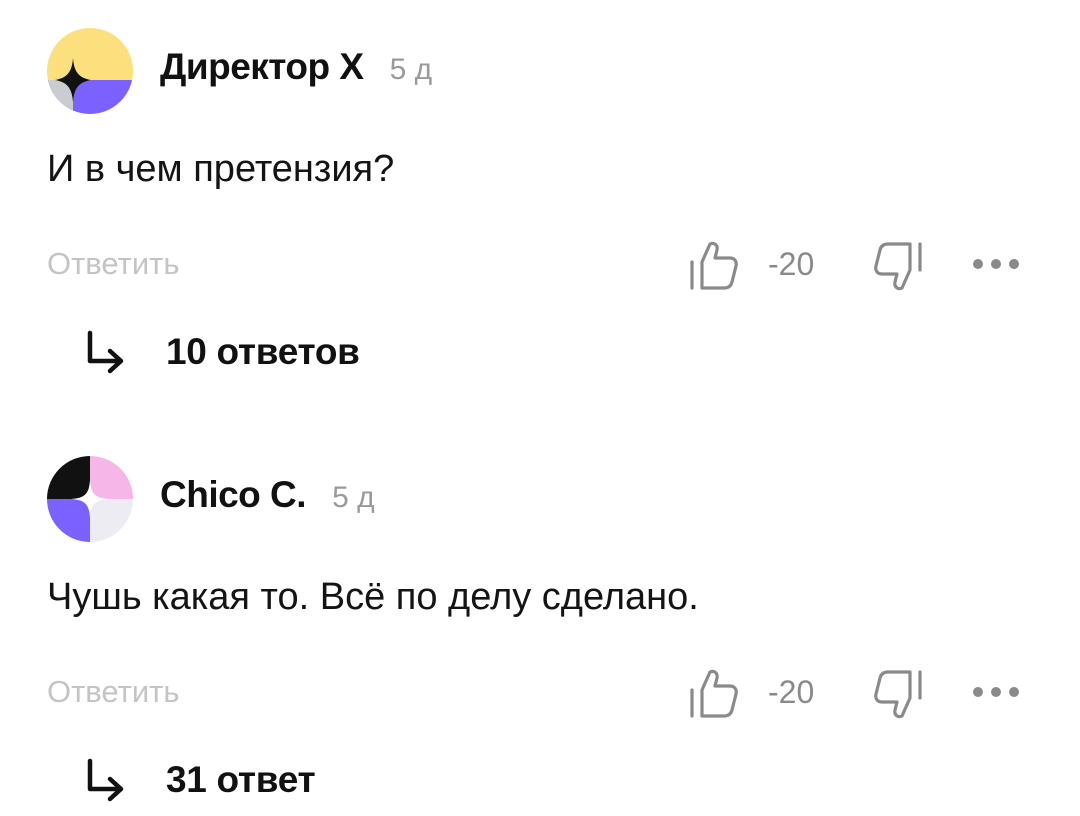  What do you see at coordinates (241, 779) in the screenshot?
I see `replies-count: 31 ответ` at bounding box center [241, 779].